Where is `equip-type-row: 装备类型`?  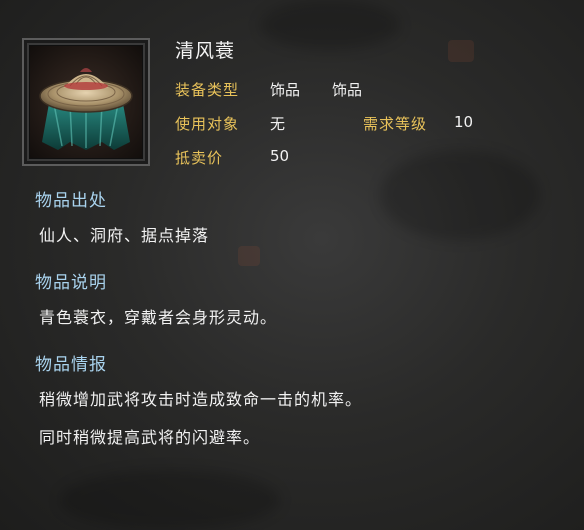 equip-type-row: 装备类型 is located at coordinates (207, 89).